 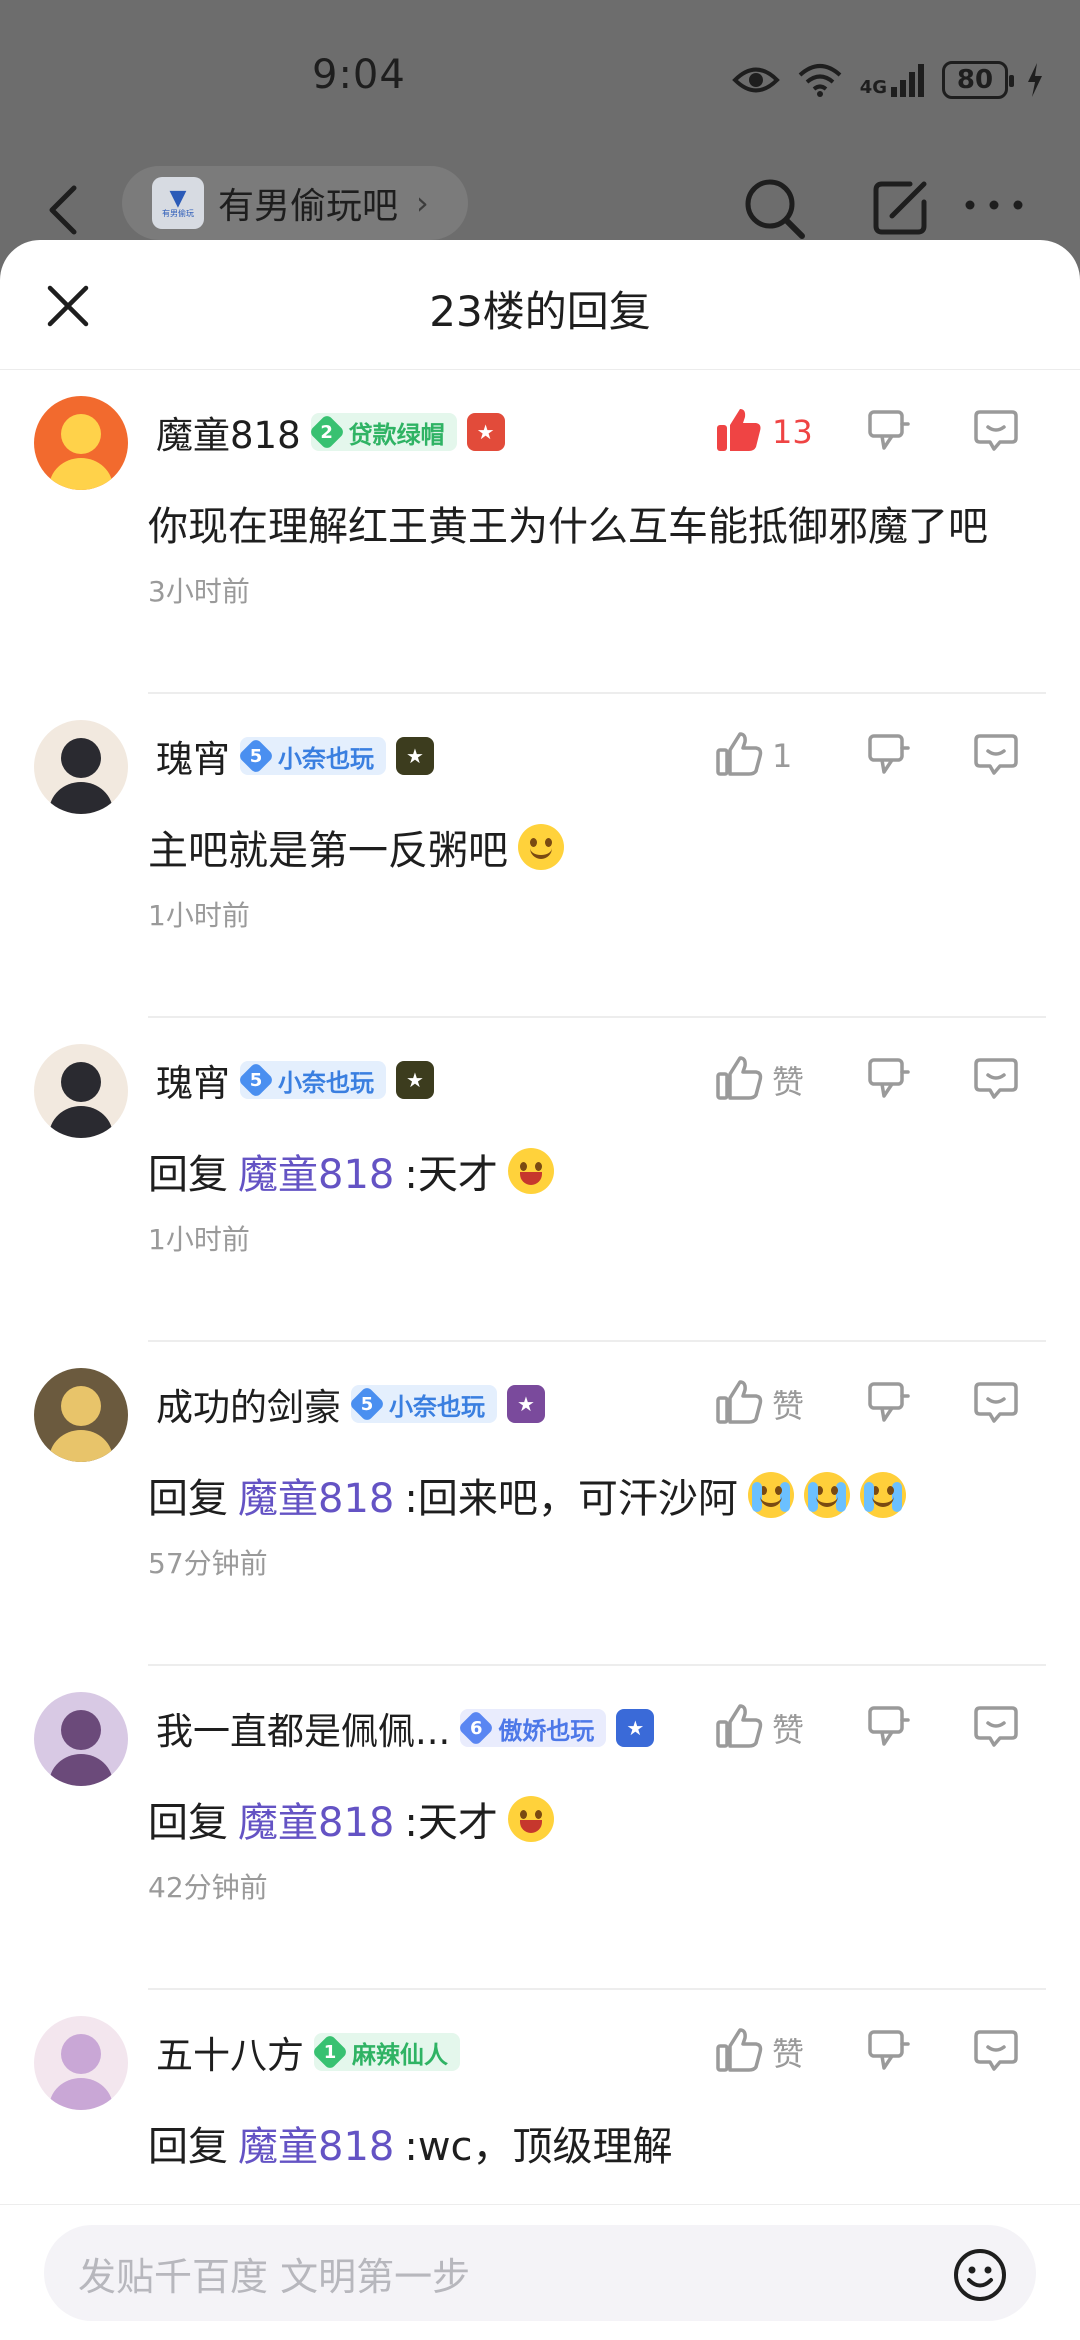 I want to click on reply-text: 你现在理解红王黄王为什么互车能抵御邪魔了吧, so click(x=568, y=527).